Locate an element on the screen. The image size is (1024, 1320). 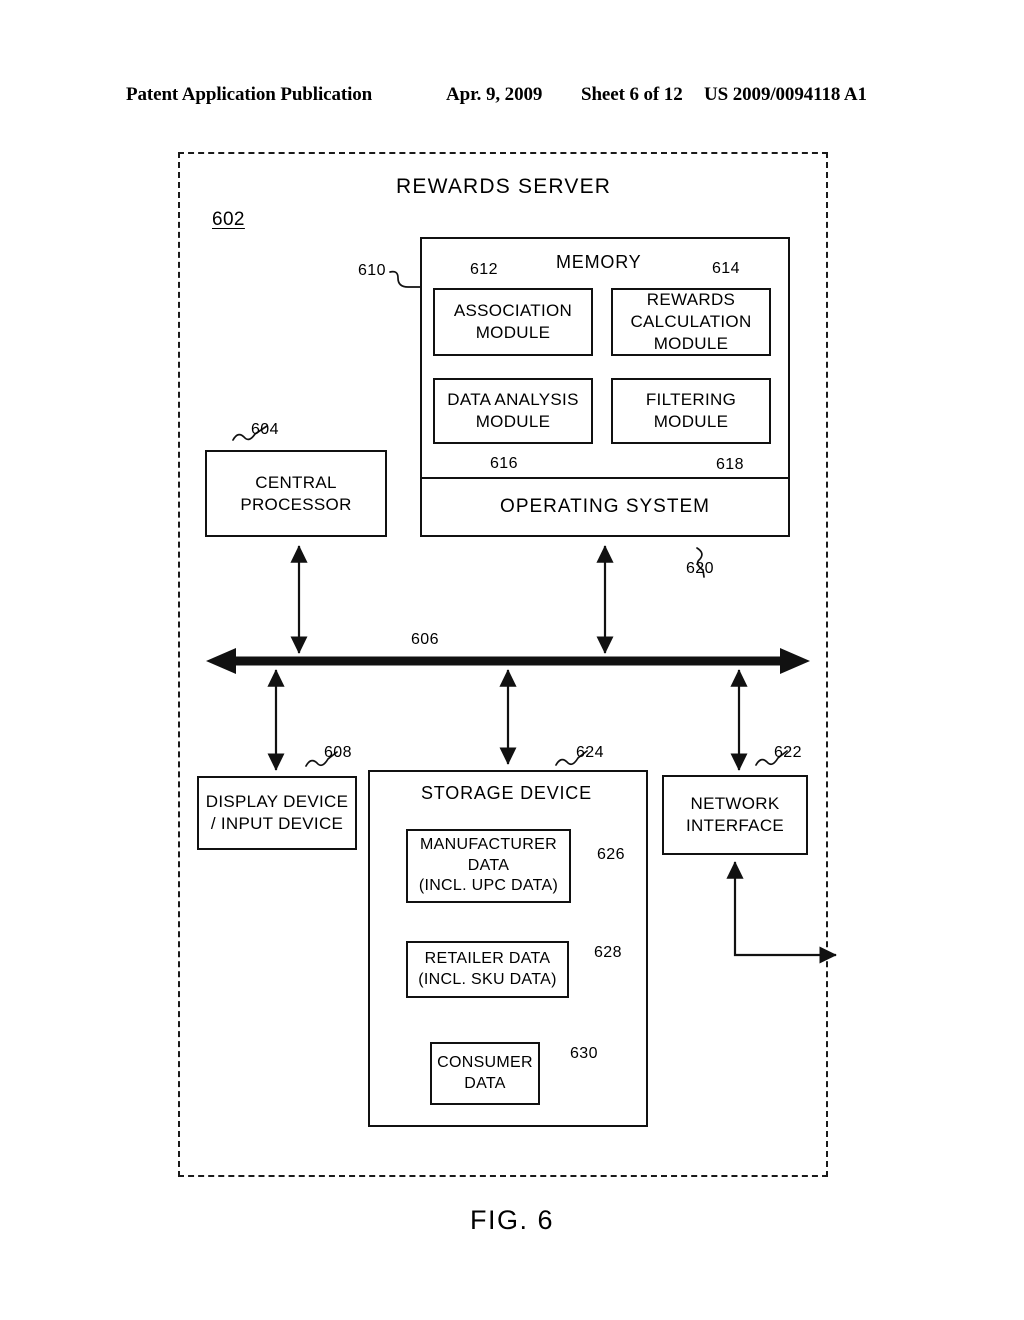
operating-system-box: OPERATING SYSTEM is located at coordinates (605, 507).